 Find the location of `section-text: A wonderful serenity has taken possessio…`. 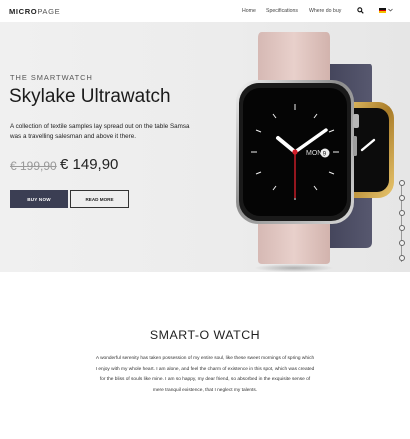

section-text: A wonderful serenity has taken possessio… is located at coordinates (205, 374).